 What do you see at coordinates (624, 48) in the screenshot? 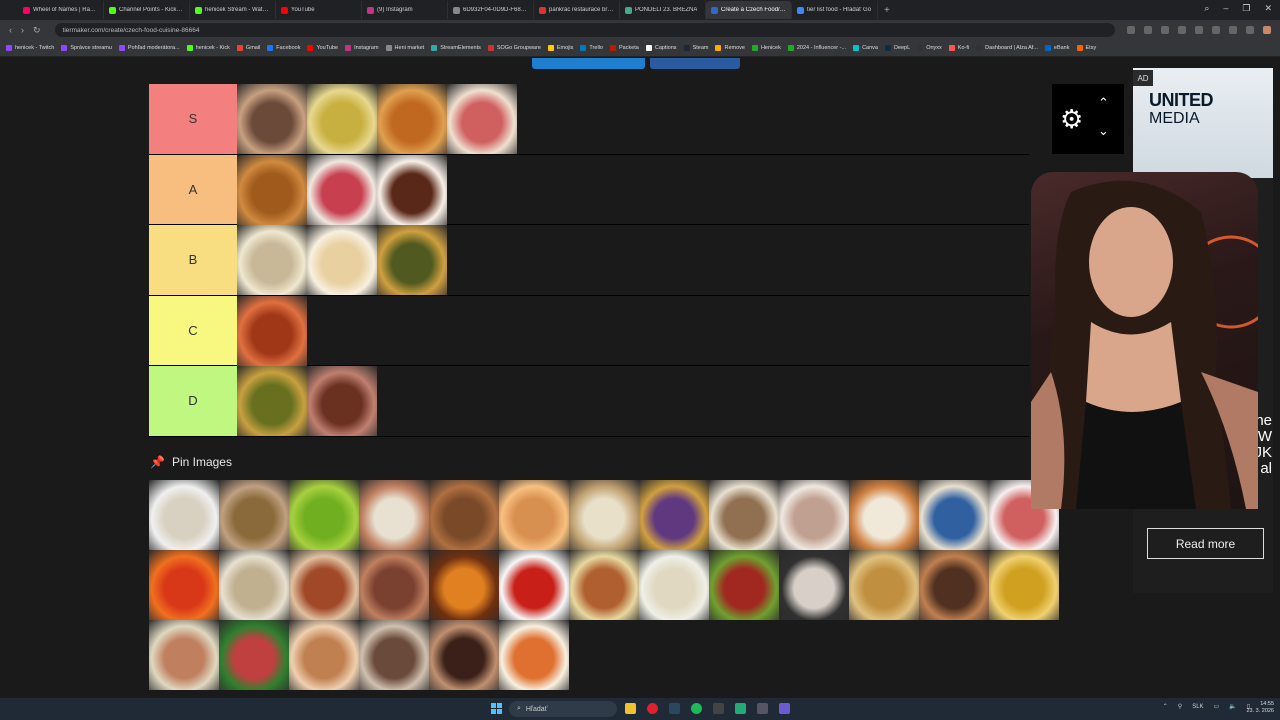
I see `bookmark-item: Packeta` at bounding box center [624, 48].